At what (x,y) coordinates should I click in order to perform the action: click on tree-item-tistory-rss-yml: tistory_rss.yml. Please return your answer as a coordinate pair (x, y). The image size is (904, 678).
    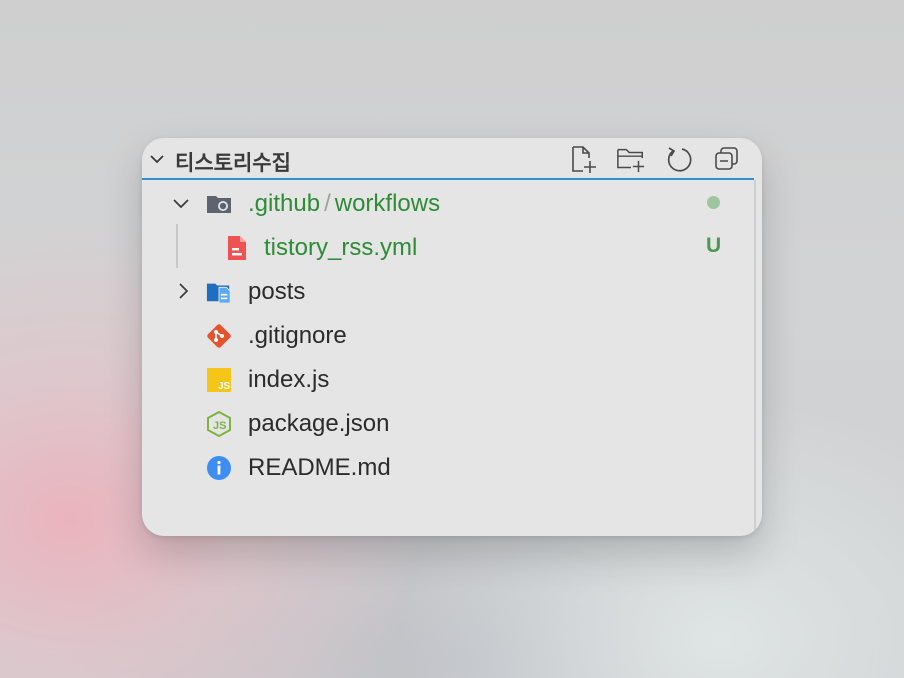
    Looking at the image, I should click on (448, 247).